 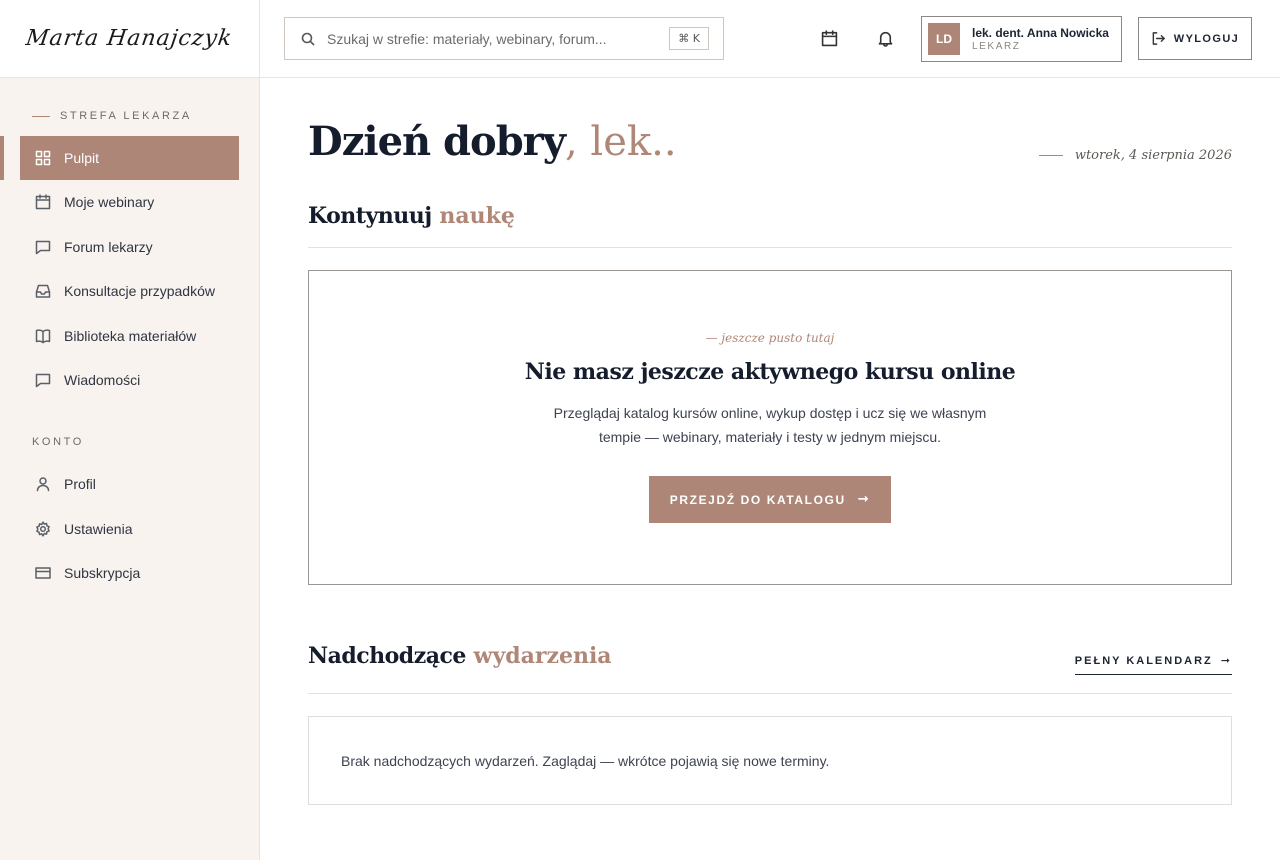 What do you see at coordinates (43, 291) in the screenshot?
I see `inbox-icon` at bounding box center [43, 291].